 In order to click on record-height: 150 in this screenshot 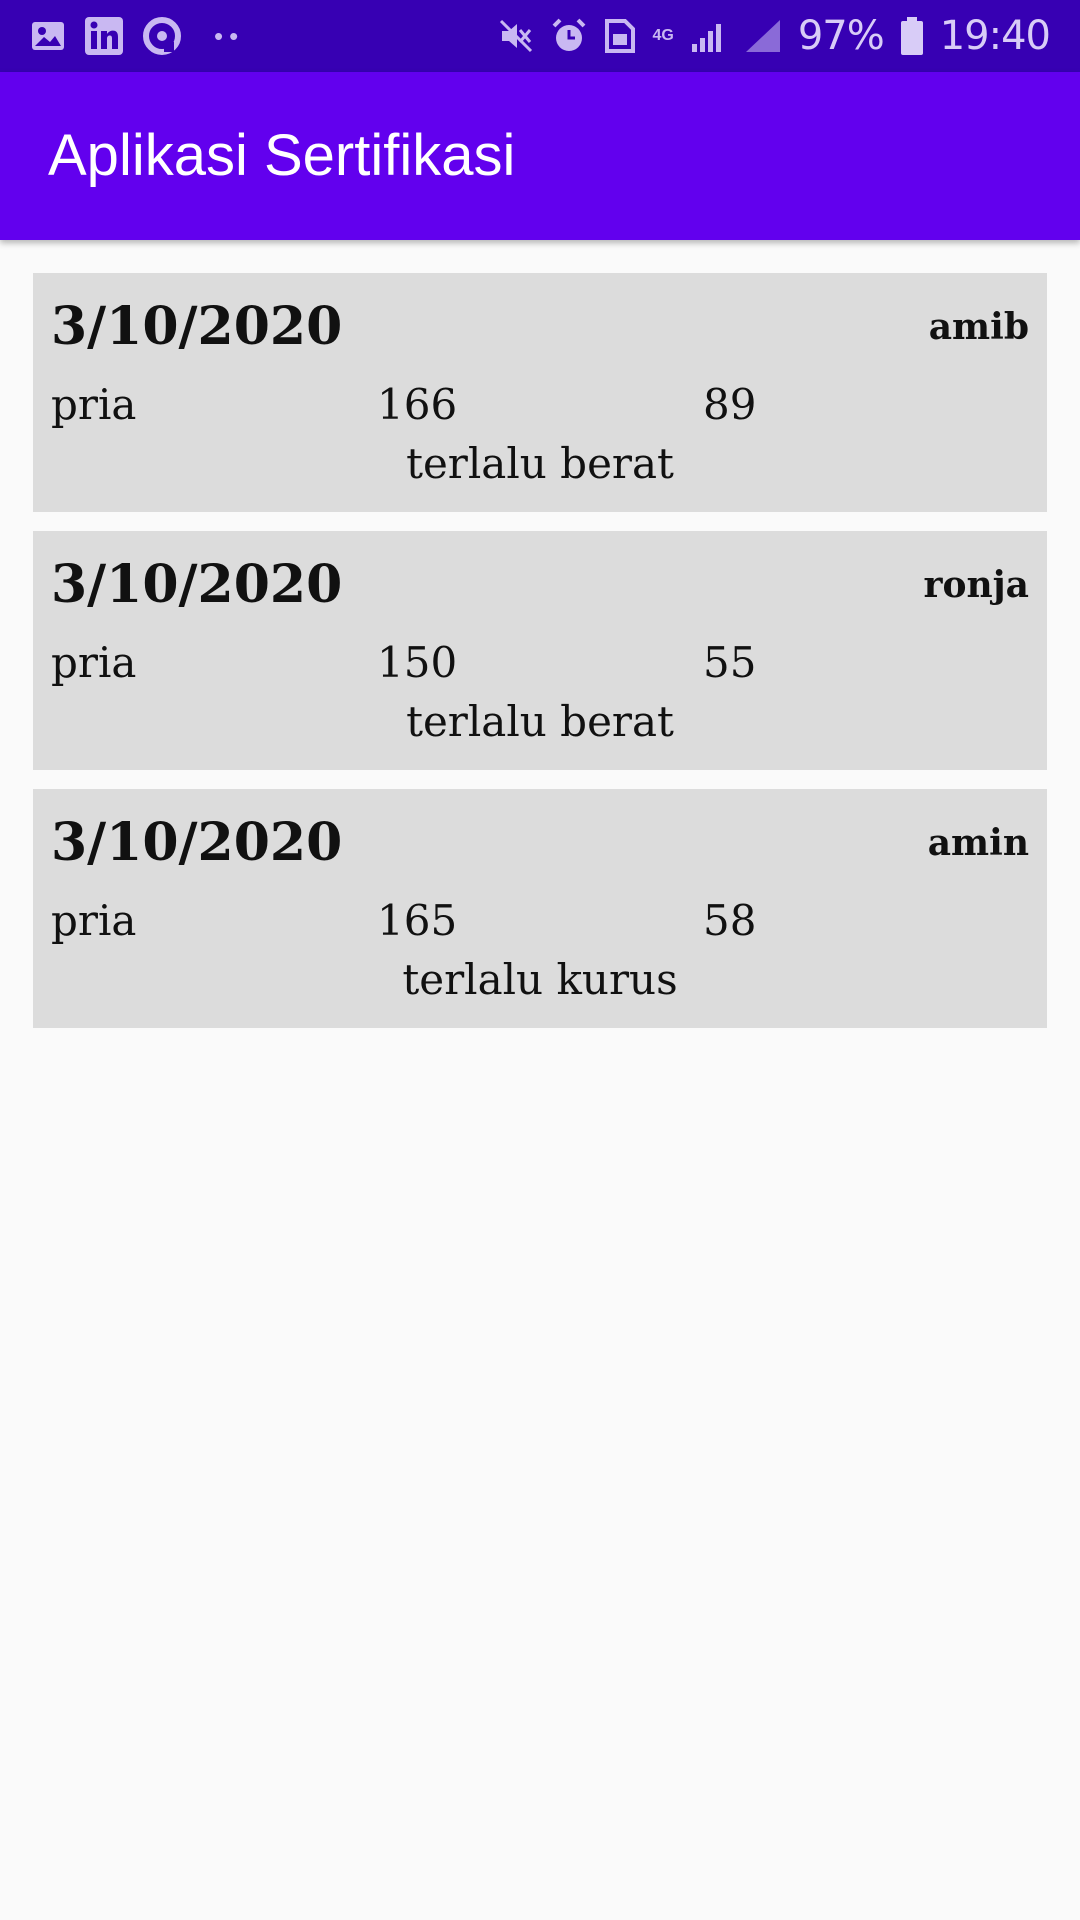, I will do `click(417, 662)`.